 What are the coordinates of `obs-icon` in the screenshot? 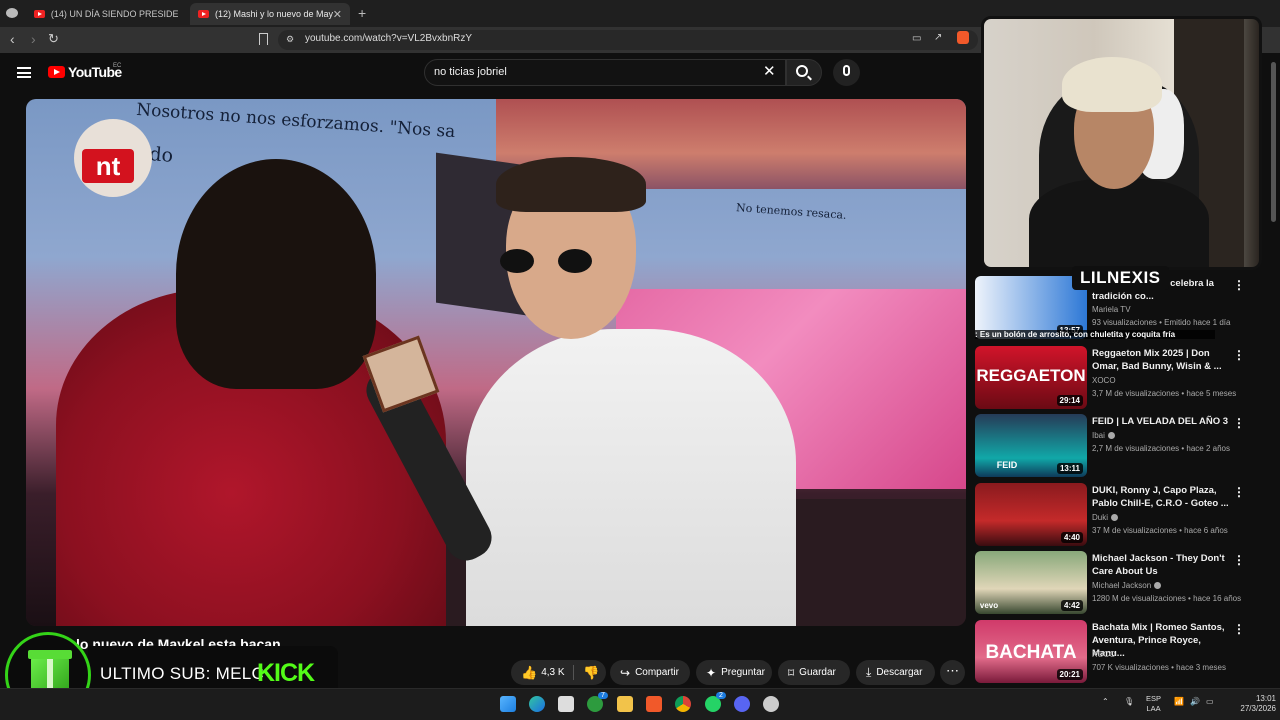 It's located at (771, 704).